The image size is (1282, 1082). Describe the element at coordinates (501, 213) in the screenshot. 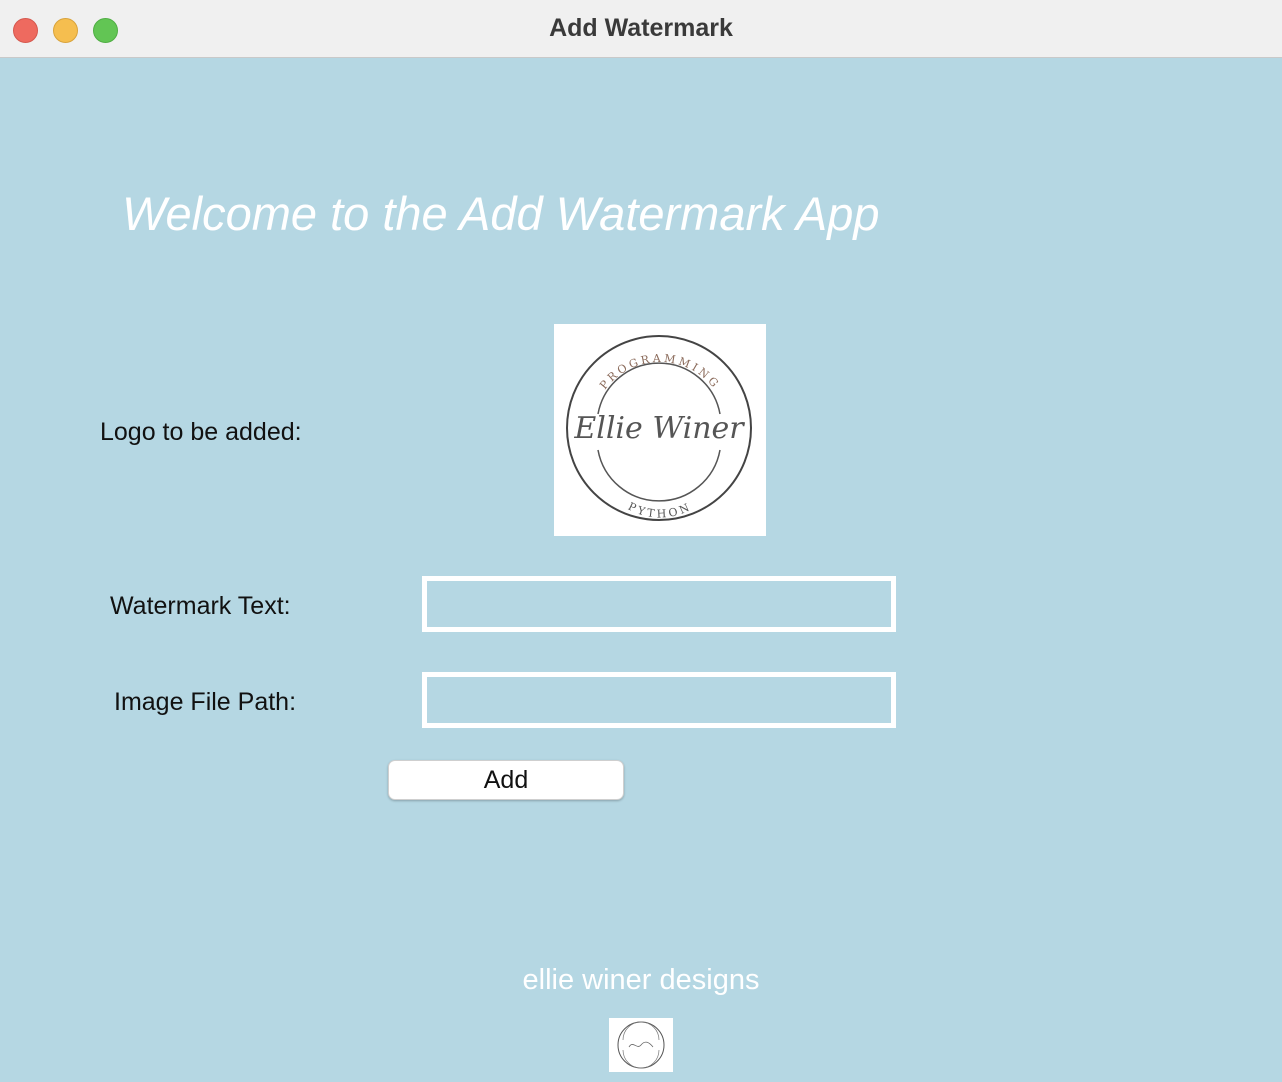

I see `welcome-heading: Welcome to the Add Watermark App` at that location.